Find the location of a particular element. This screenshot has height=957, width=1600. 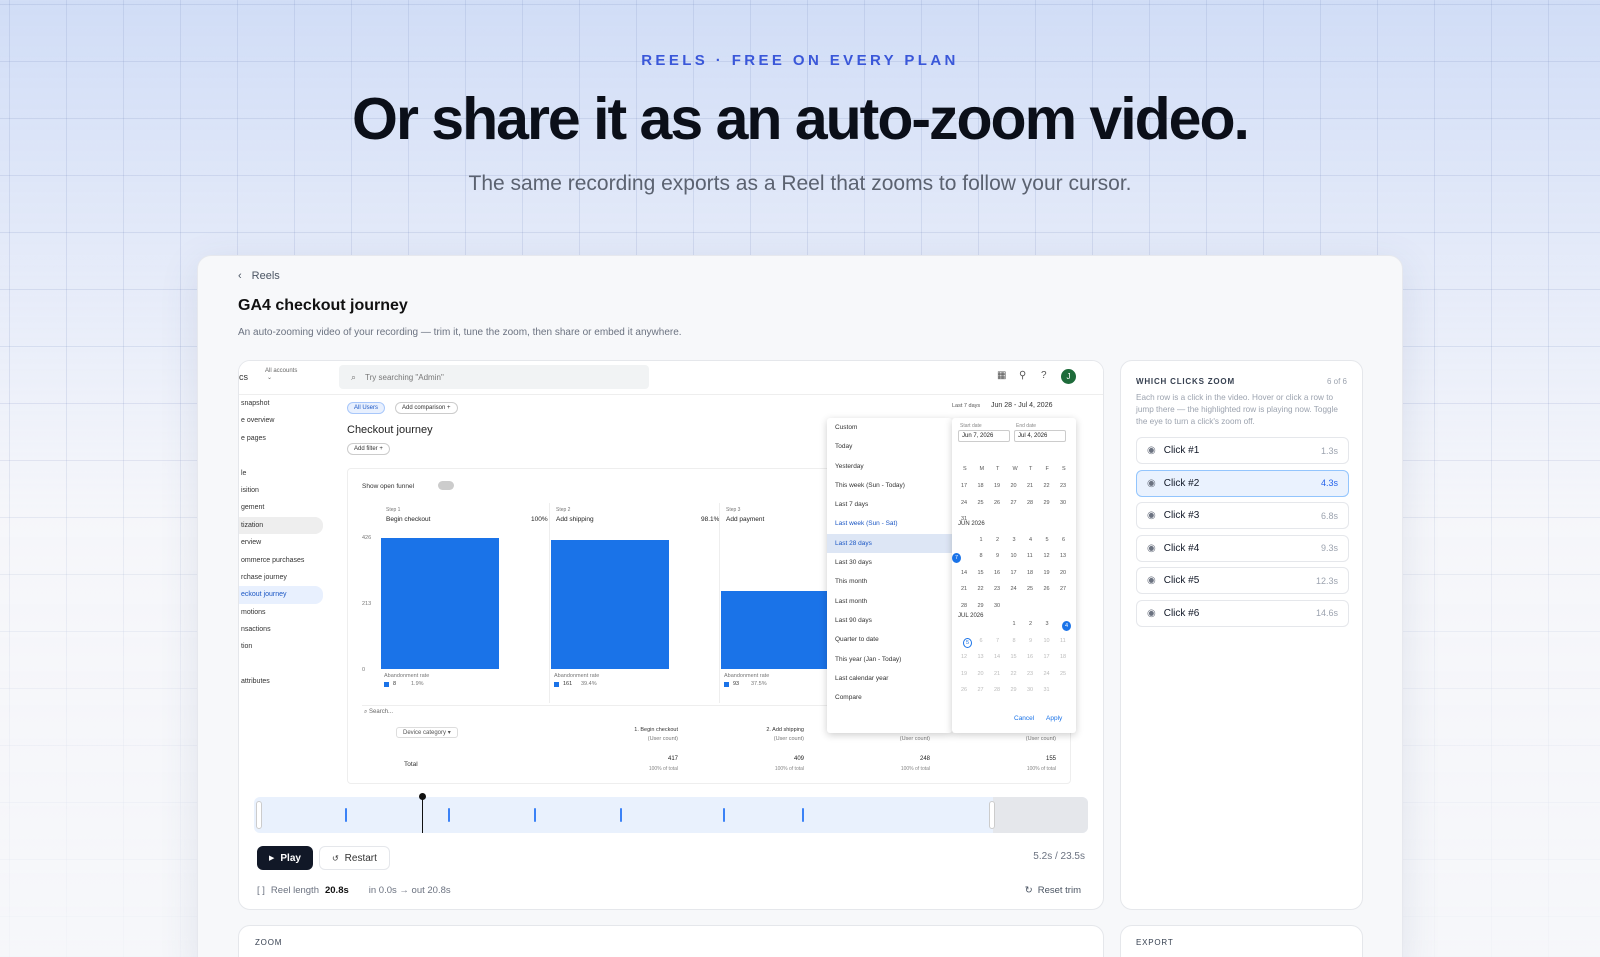

calendar-day: 23 is located at coordinates (997, 589).